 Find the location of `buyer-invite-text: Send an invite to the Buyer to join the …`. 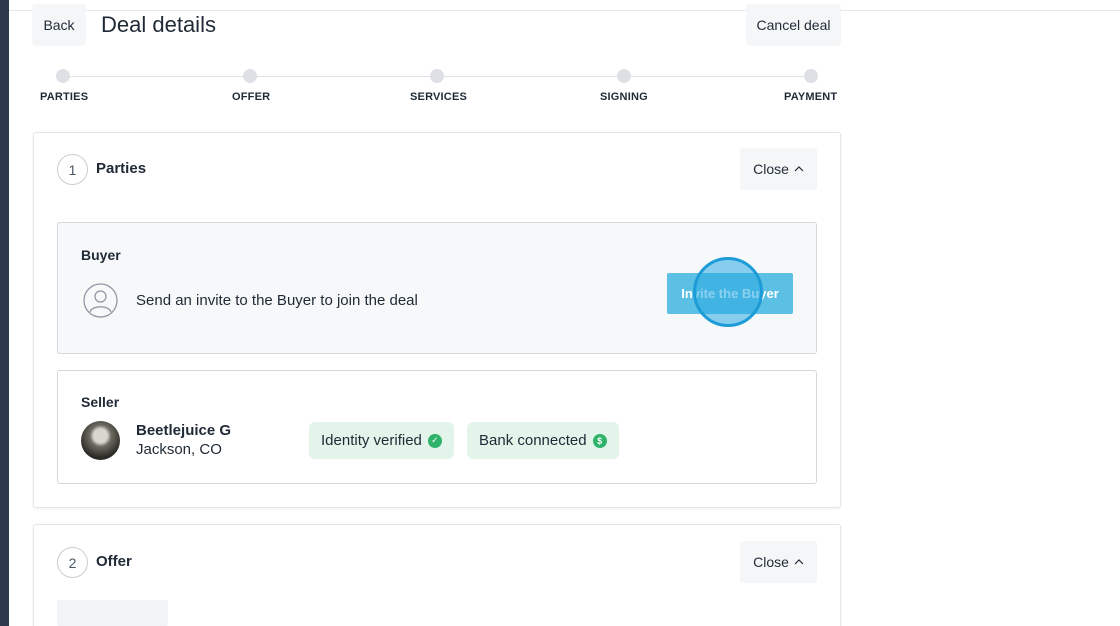

buyer-invite-text: Send an invite to the Buyer to join the … is located at coordinates (277, 300).